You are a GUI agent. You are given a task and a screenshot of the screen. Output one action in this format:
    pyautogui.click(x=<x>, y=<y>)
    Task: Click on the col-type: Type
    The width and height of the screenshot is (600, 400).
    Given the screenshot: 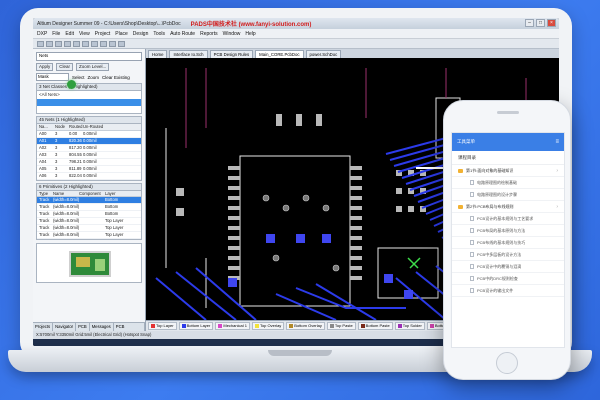 What is the action you would take?
    pyautogui.click(x=45, y=194)
    